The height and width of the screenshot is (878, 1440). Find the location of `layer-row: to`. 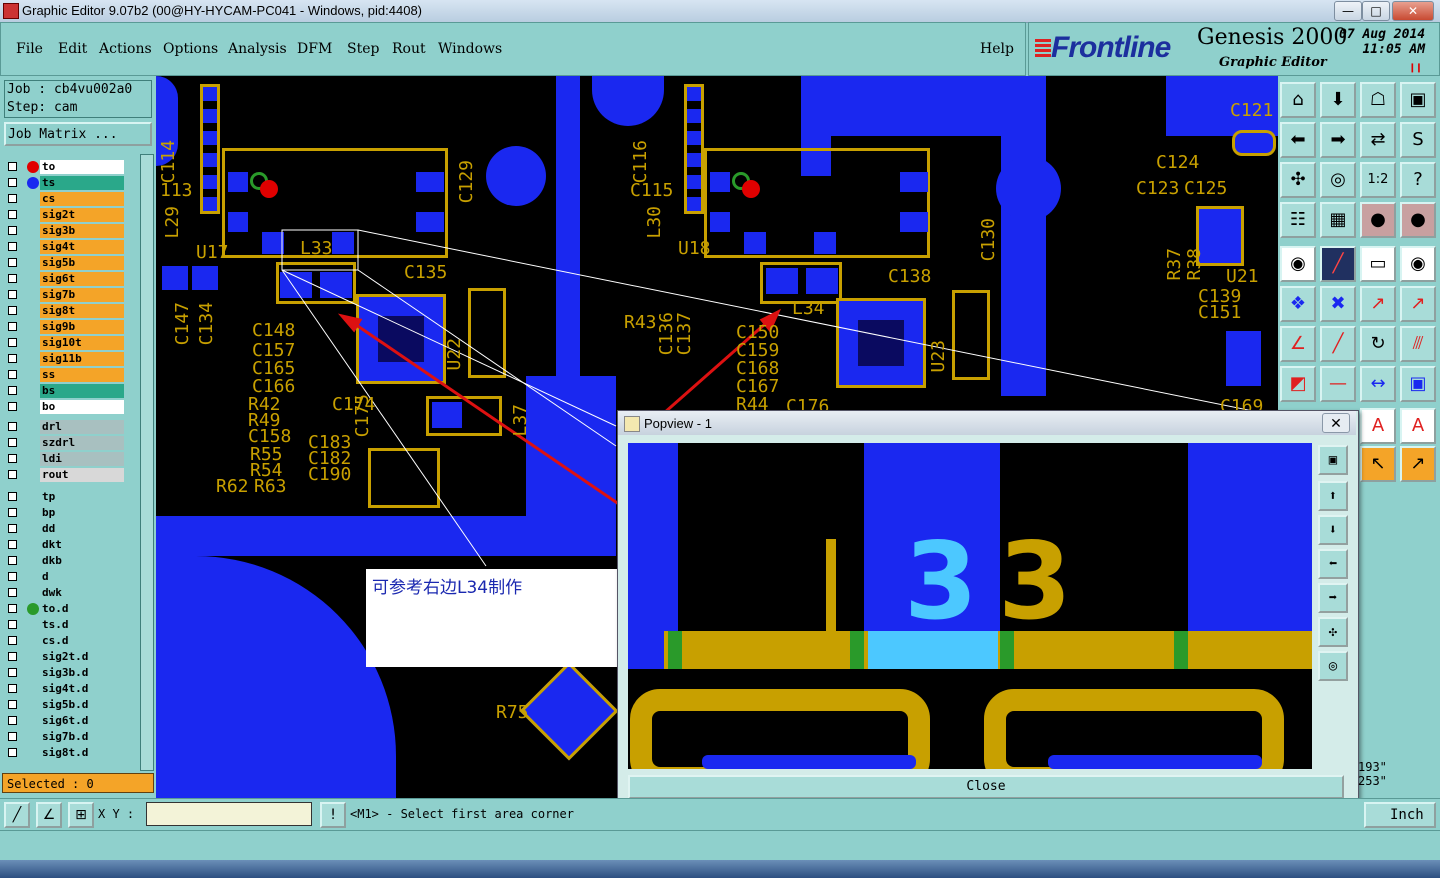

layer-row: to is located at coordinates (65, 167).